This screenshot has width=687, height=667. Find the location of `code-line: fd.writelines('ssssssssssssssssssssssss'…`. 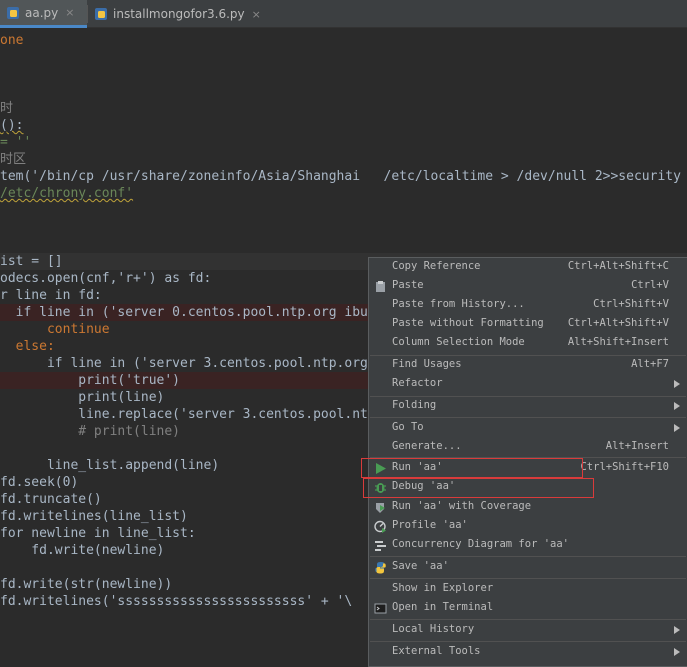

code-line: fd.writelines('ssssssssssssssssssssssss'… is located at coordinates (176, 601).